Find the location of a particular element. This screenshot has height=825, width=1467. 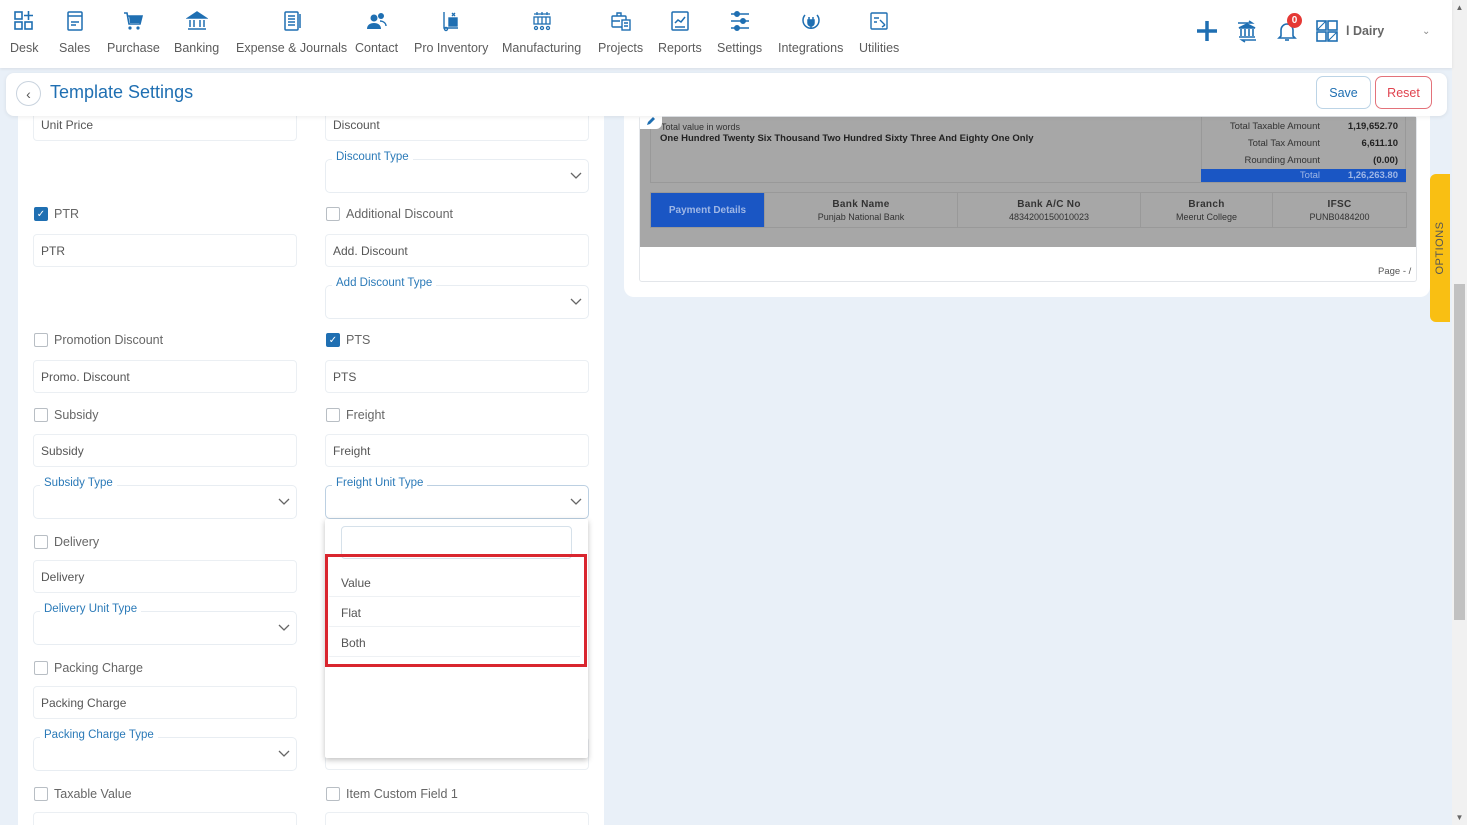

promotion-discount-field: Promo. Discount is located at coordinates (165, 376).